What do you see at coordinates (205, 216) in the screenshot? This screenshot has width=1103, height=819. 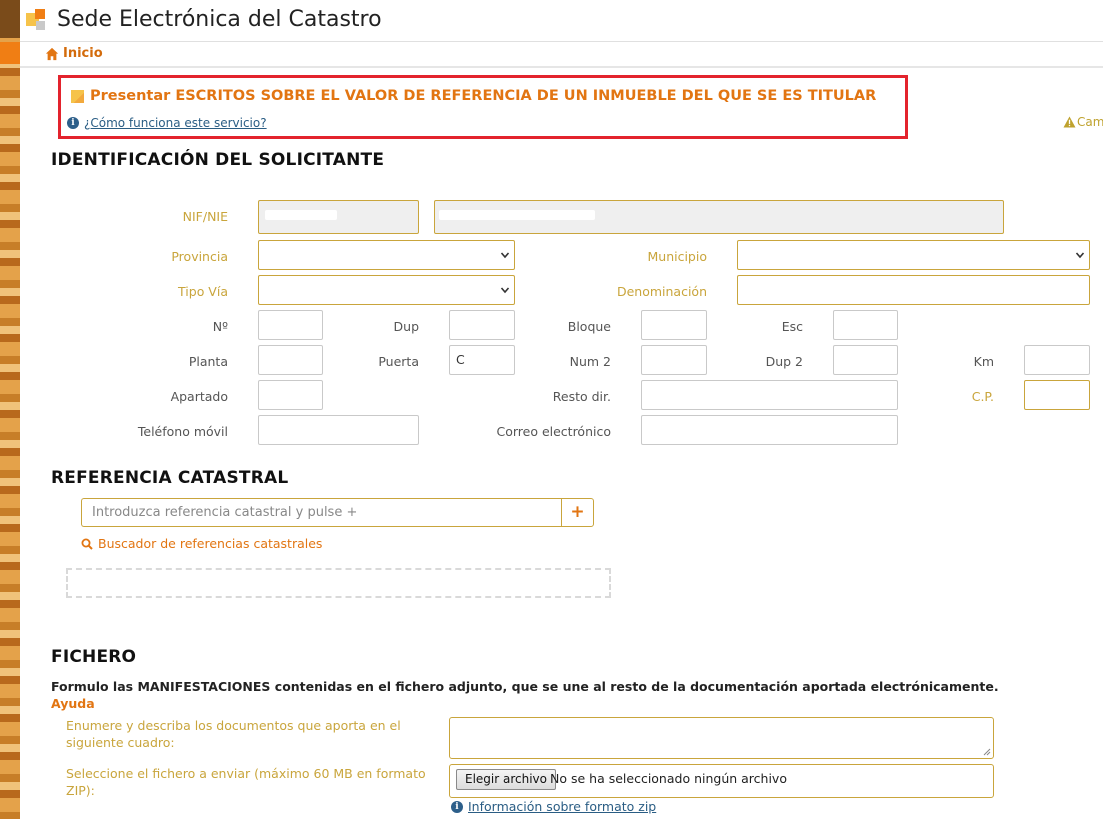 I see `nif-label: NIF/NIE` at bounding box center [205, 216].